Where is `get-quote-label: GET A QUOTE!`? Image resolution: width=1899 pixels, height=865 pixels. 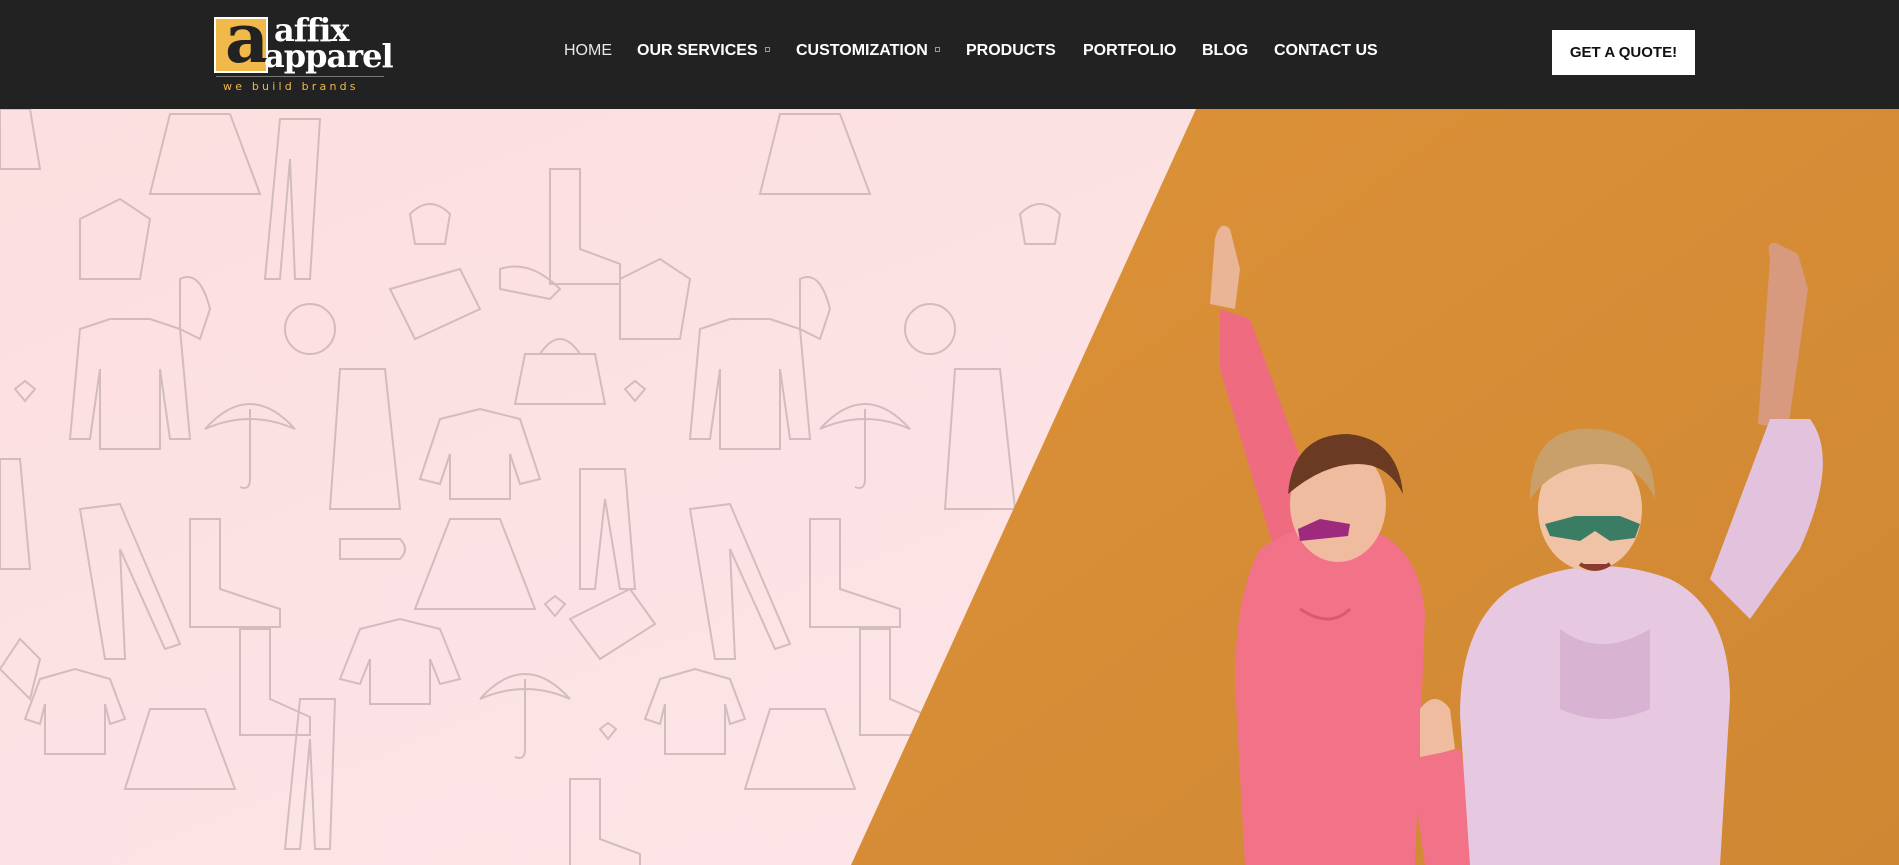
get-quote-label: GET A QUOTE! is located at coordinates (1623, 52).